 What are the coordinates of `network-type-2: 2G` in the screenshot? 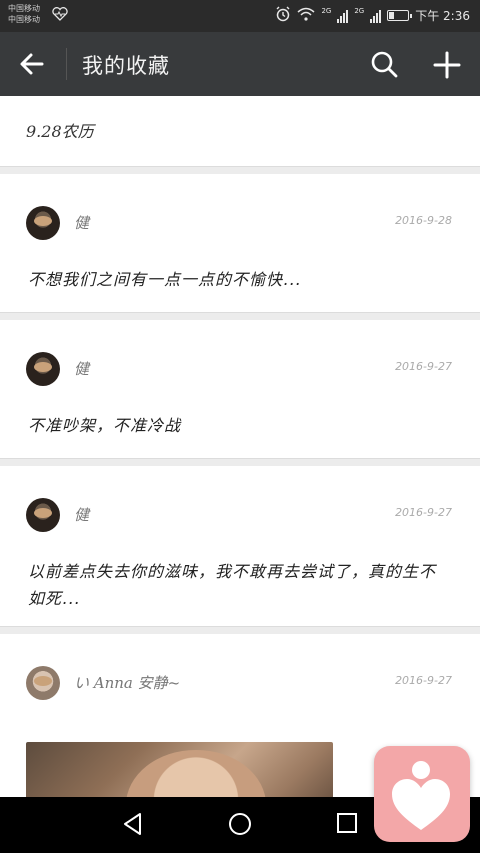 It's located at (359, 10).